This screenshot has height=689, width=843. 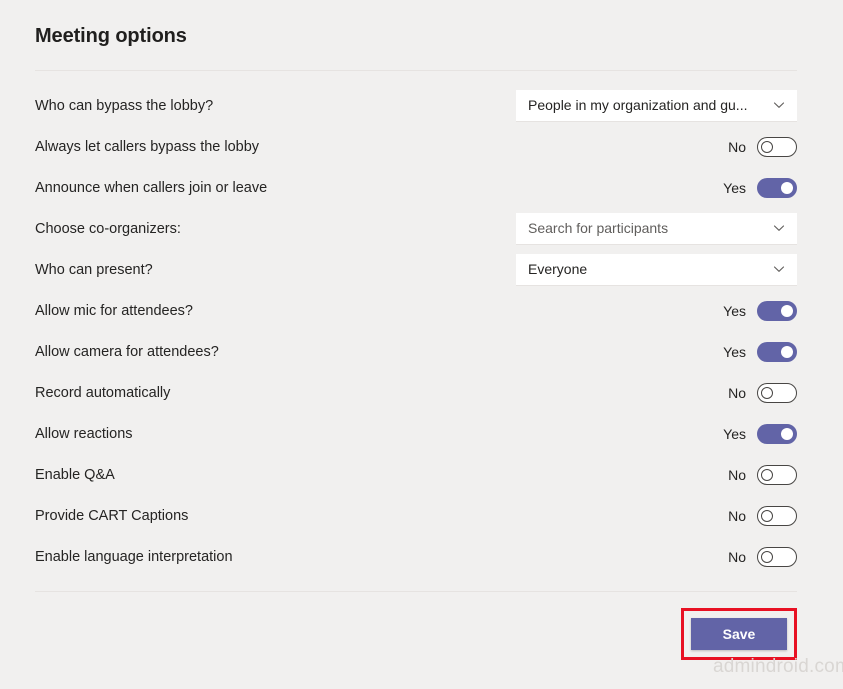 What do you see at coordinates (416, 392) in the screenshot?
I see `option-row: Record automatically No` at bounding box center [416, 392].